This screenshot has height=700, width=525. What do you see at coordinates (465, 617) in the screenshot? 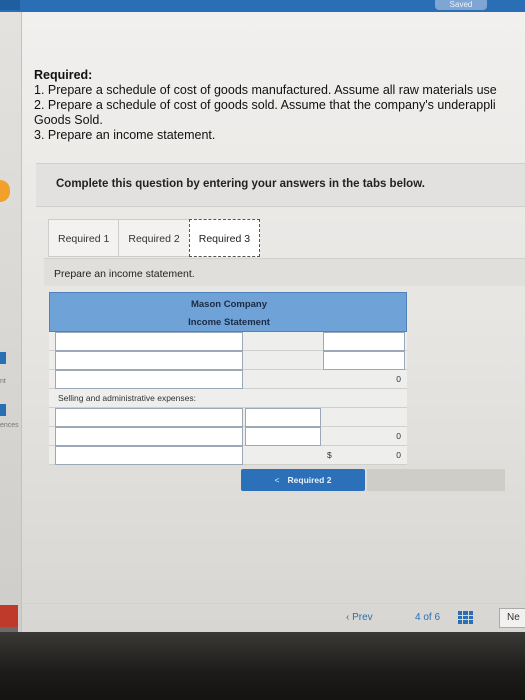
I see `grid-icon` at bounding box center [465, 617].